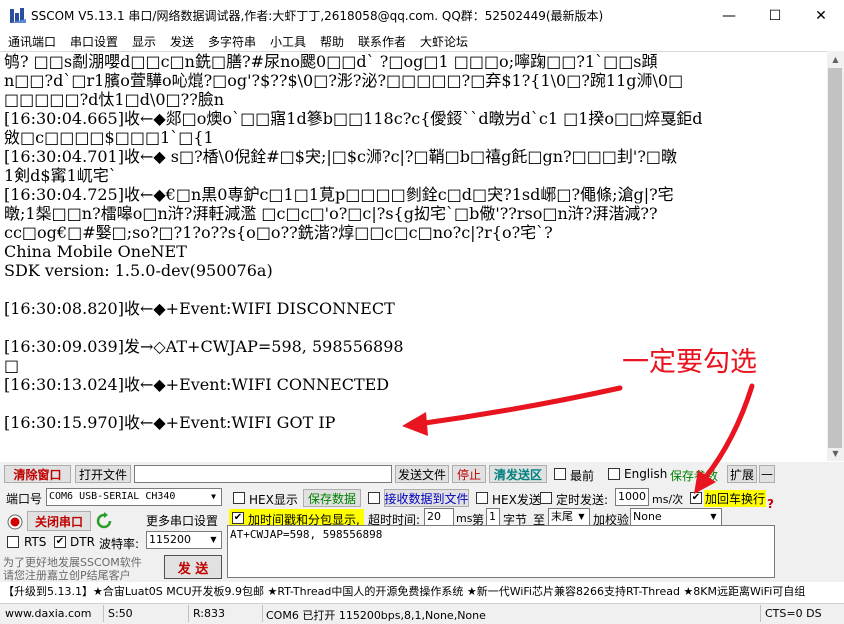  I want to click on file-path-input, so click(263, 474).